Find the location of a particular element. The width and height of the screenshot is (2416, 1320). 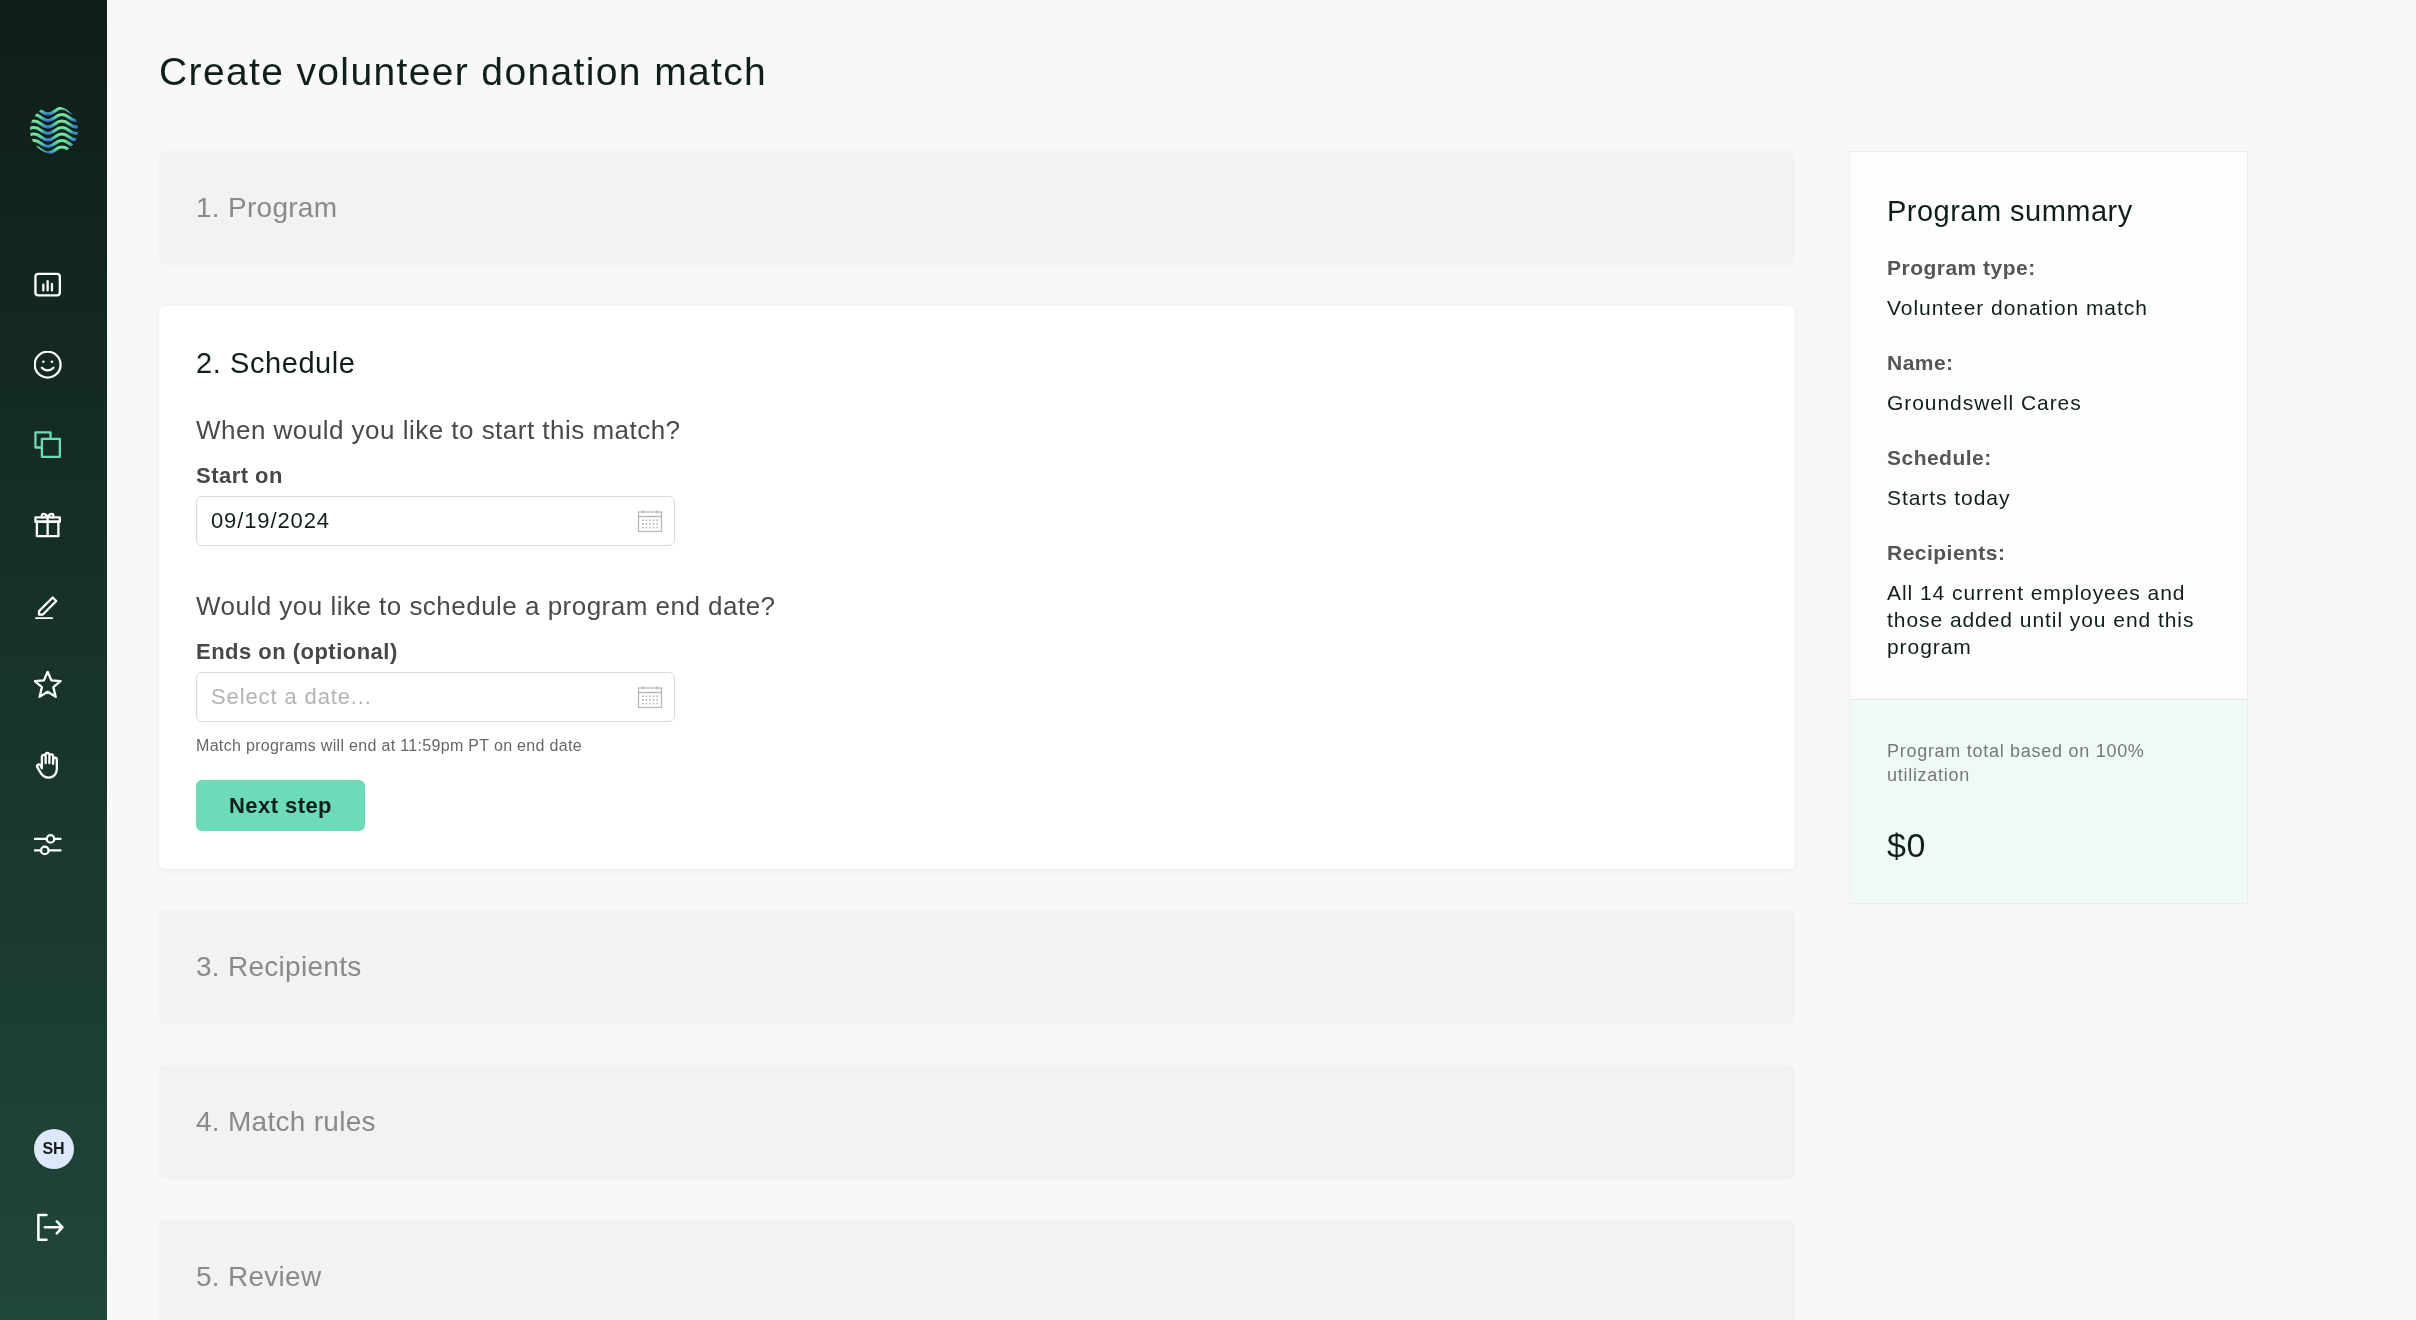

field-label: Start on is located at coordinates (239, 476).